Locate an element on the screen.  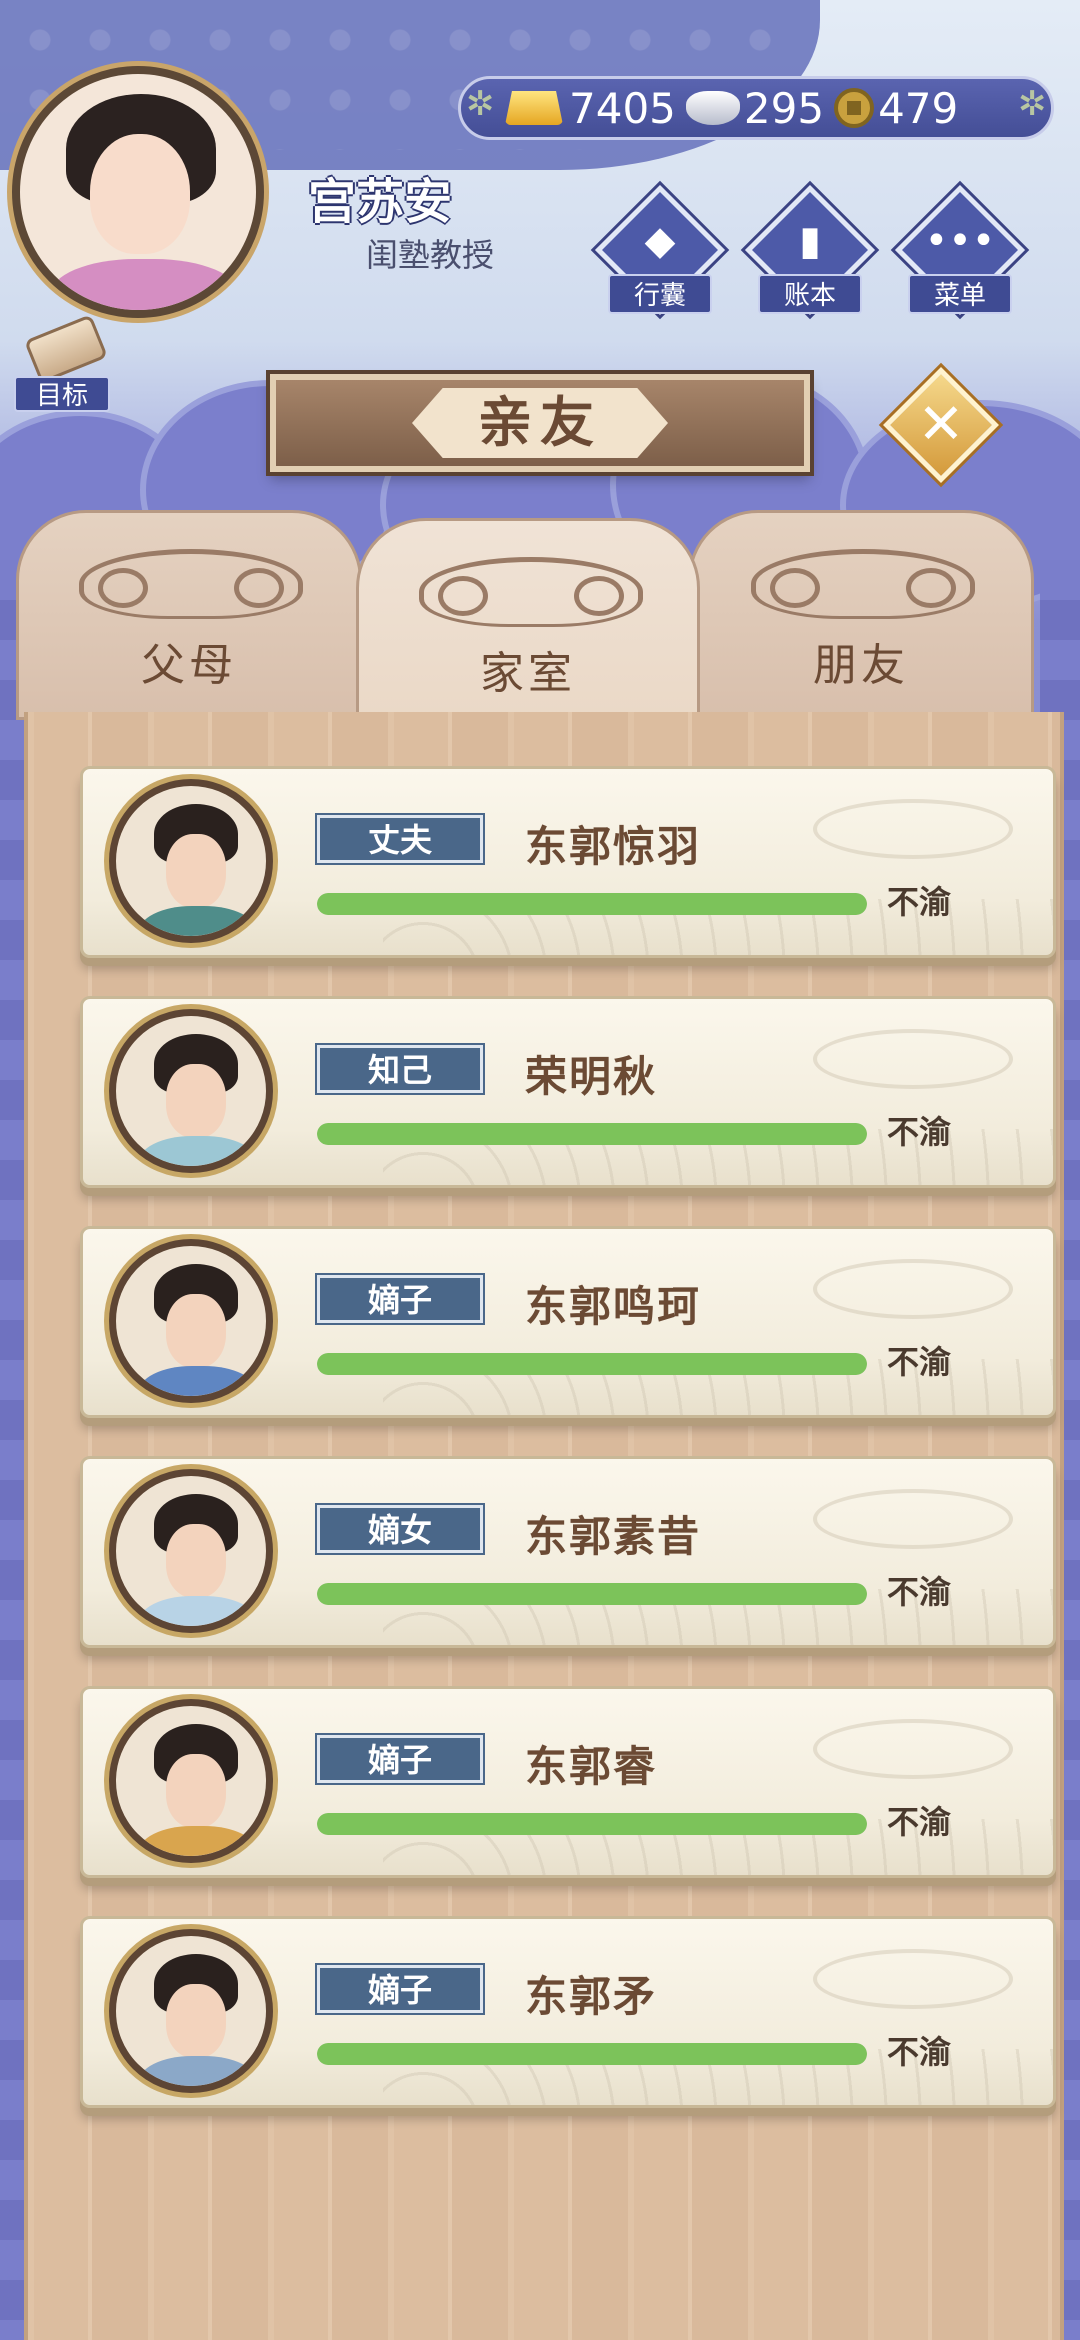
bag-button: ◆ 行囊 is located at coordinates (660, 251).